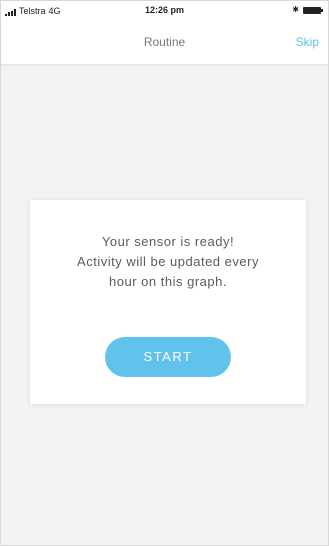  Describe the element at coordinates (168, 281) in the screenshot. I see `message-line-3: hour on this graph.` at that location.